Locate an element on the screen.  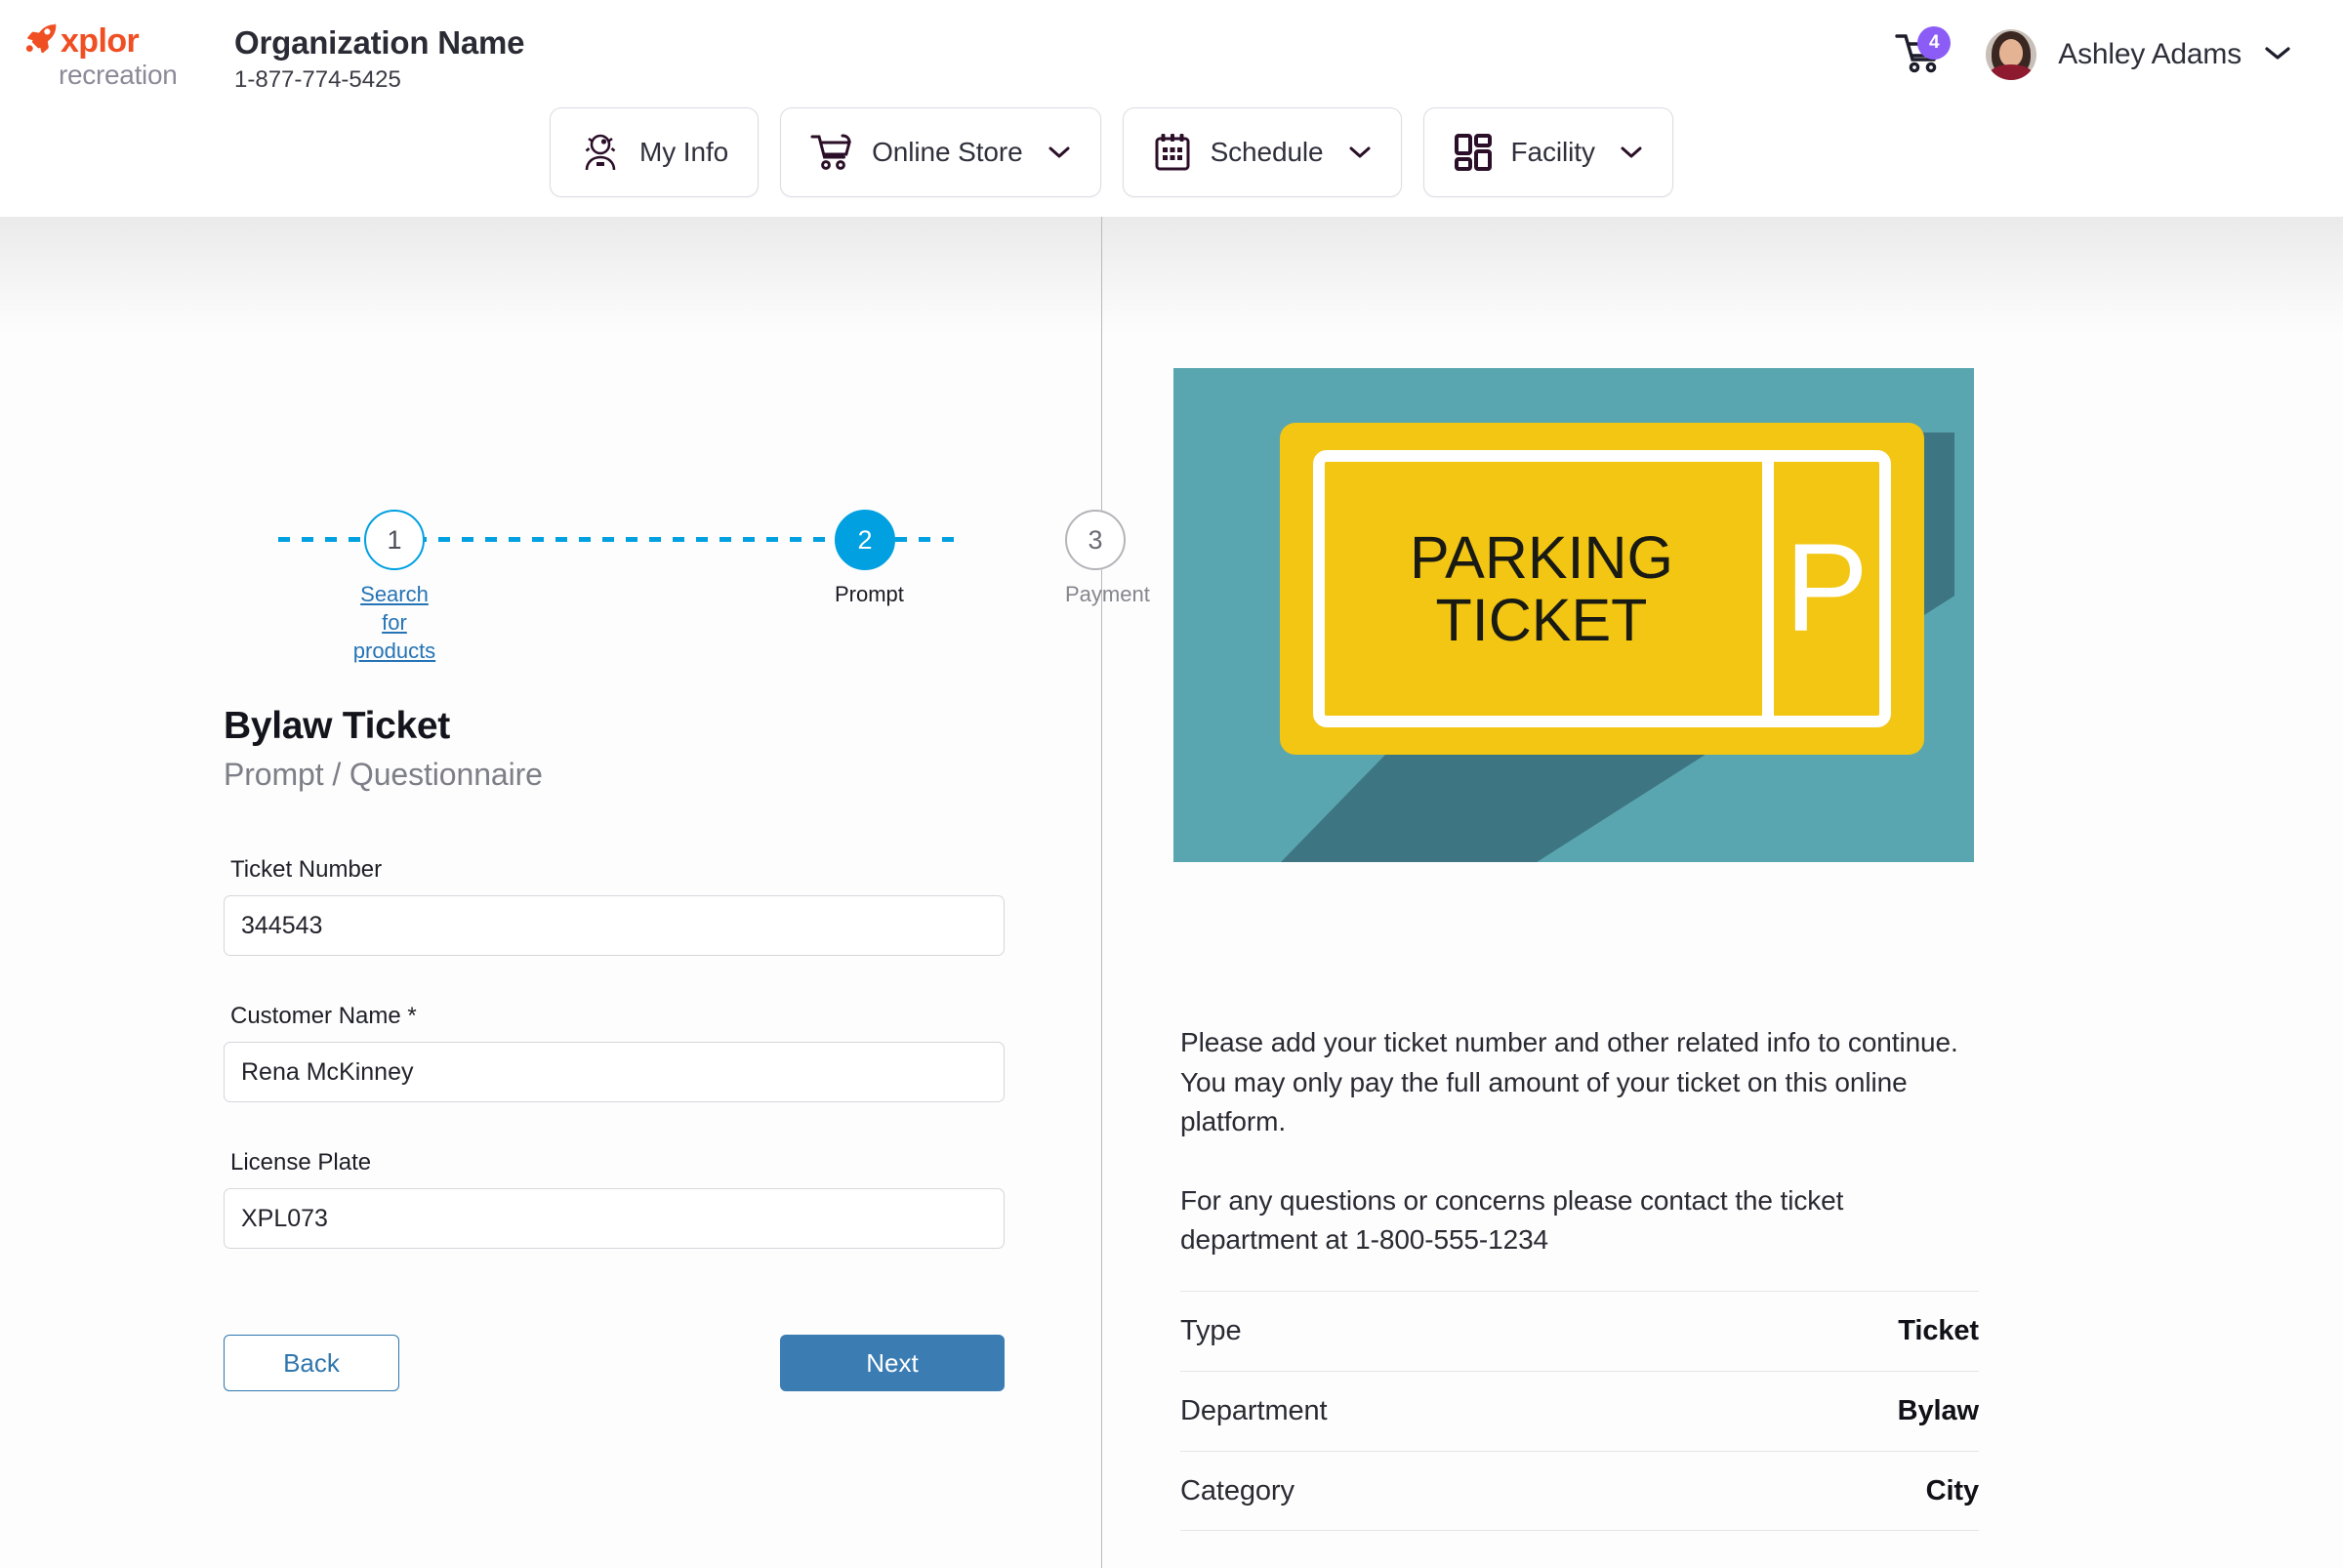
nav-item-online-store: Online Store is located at coordinates (940, 152).